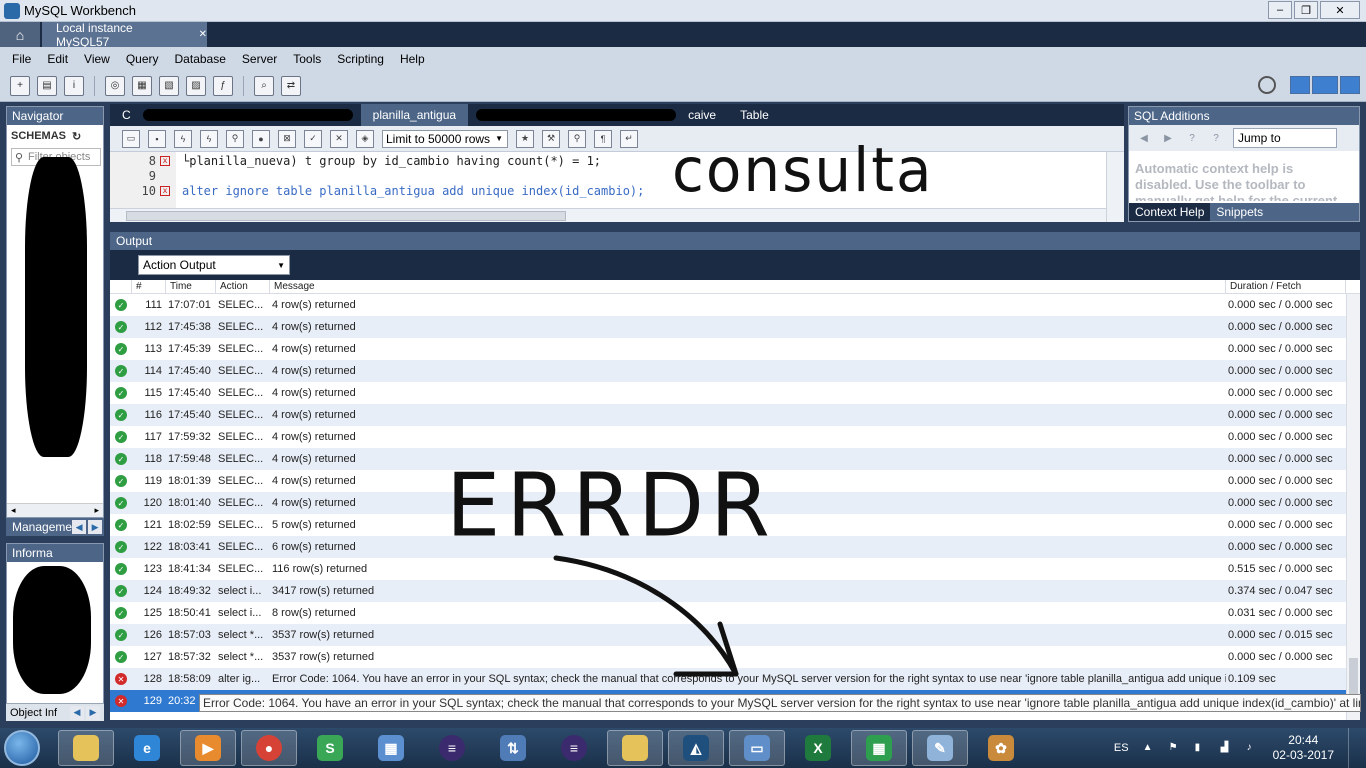 This screenshot has height=768, width=1366. I want to click on tab-context-help: Context Help, so click(1170, 212).